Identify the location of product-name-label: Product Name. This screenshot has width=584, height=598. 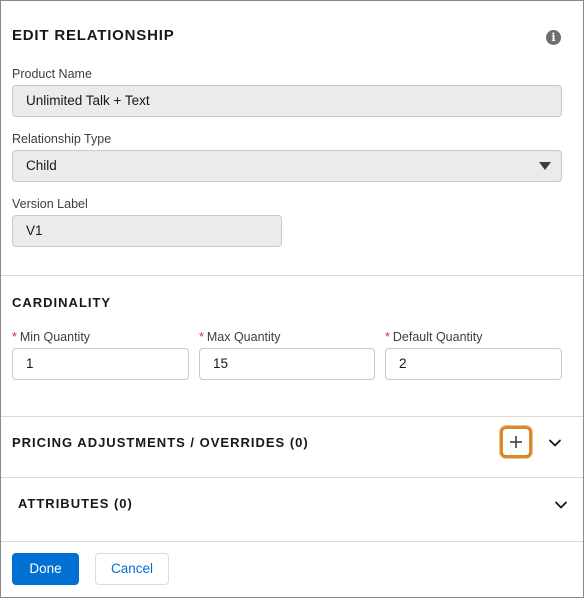
(52, 74).